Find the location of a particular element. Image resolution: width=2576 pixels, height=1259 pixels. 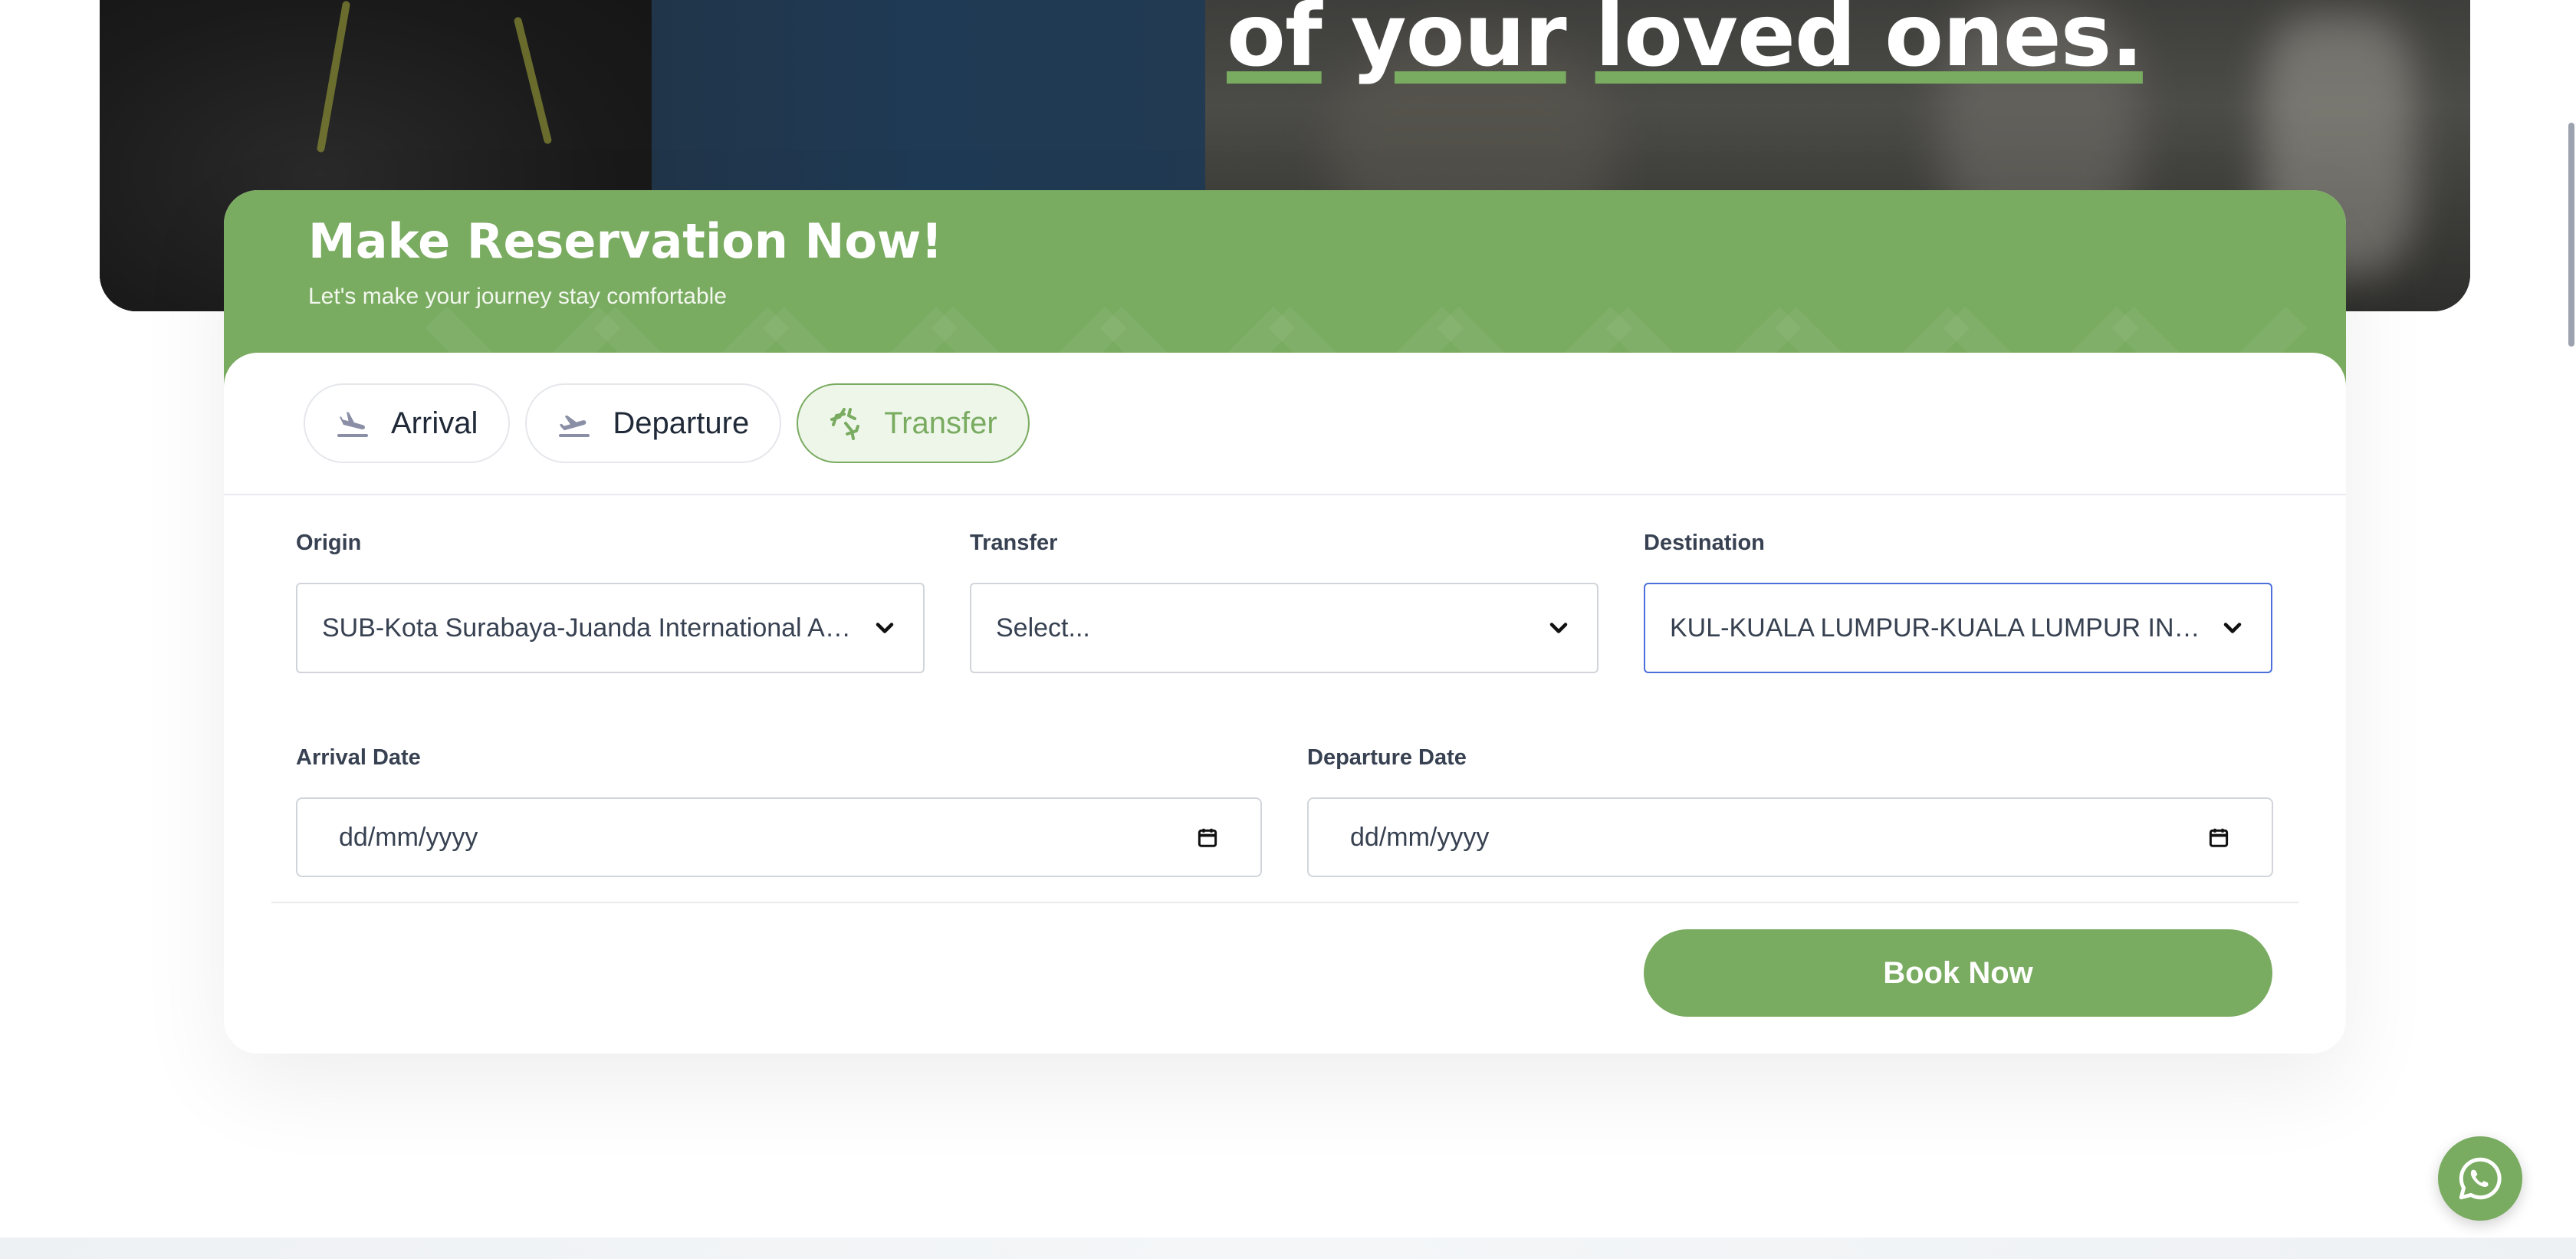

tab-transfer: Transfer is located at coordinates (913, 423).